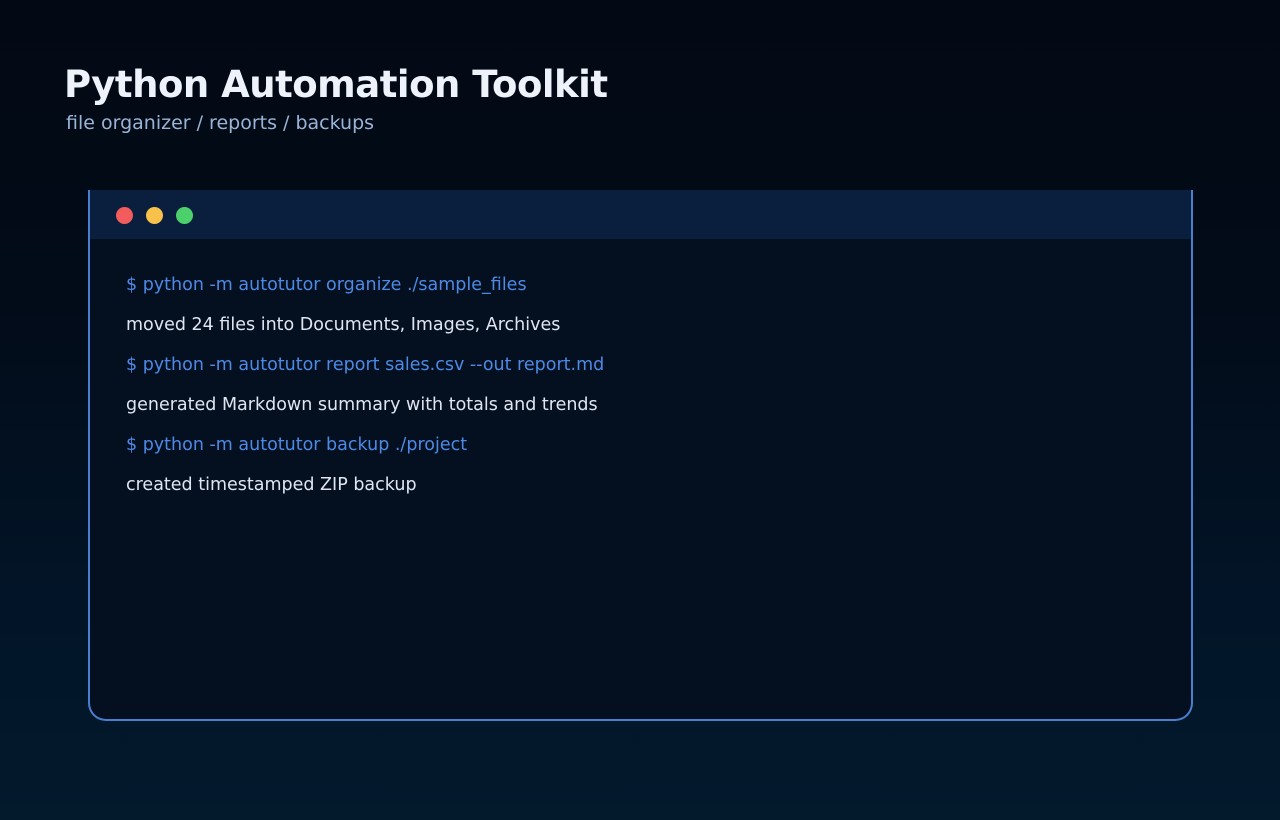 This screenshot has width=1280, height=820. What do you see at coordinates (336, 84) in the screenshot?
I see `page-title: Python Automation Toolkit` at bounding box center [336, 84].